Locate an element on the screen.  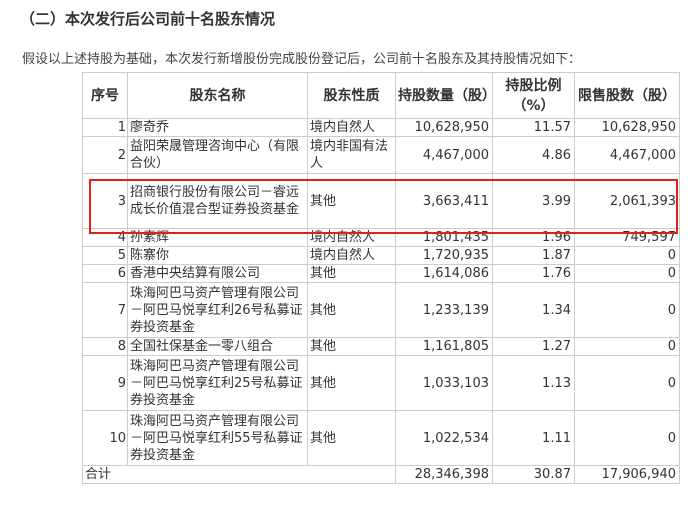
cell-ratio: 4.86 is located at coordinates (533, 155).